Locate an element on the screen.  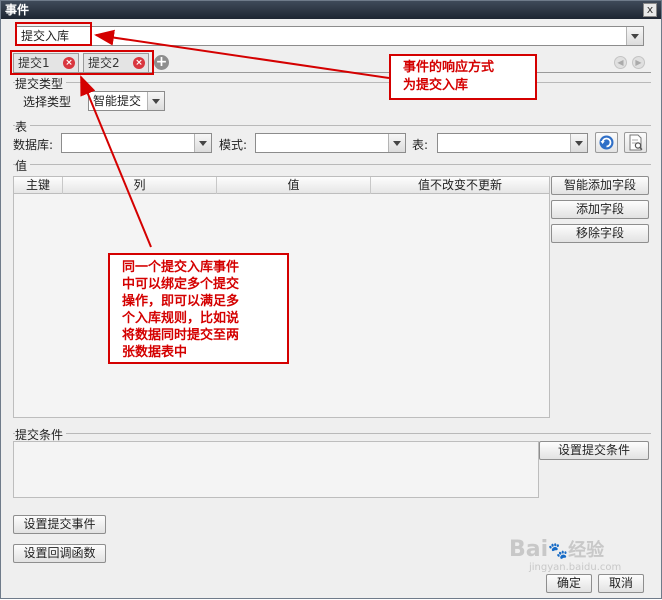
callout-line: 事件的响应方式 is located at coordinates (449, 67).